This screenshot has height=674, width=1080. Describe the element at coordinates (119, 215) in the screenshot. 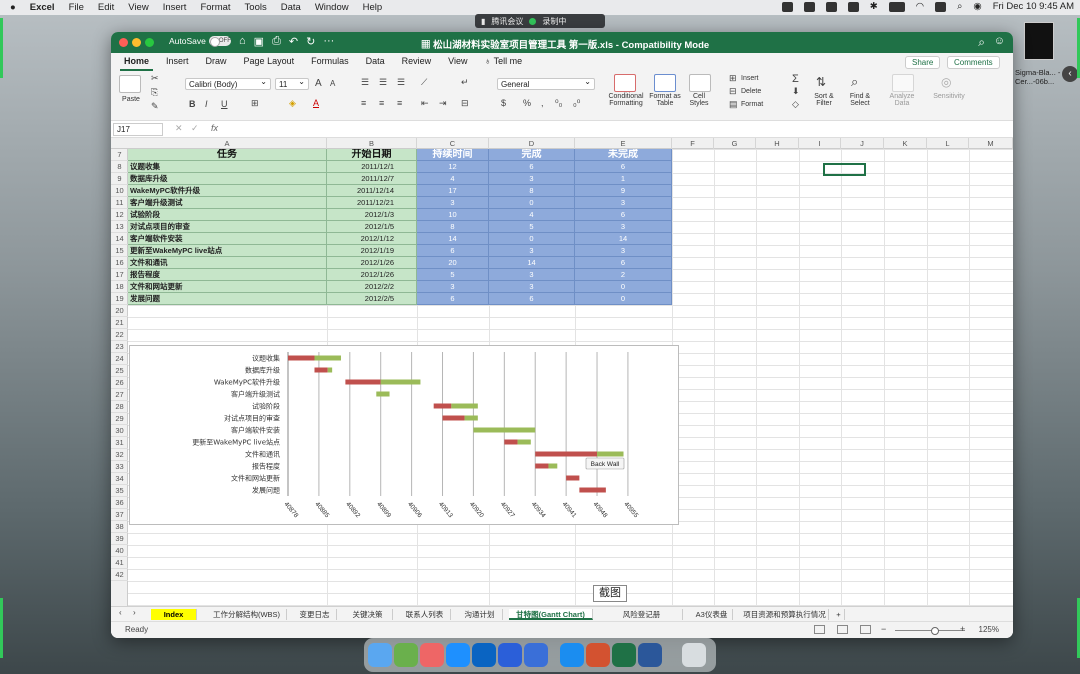

I see `row-header-12: 12` at that location.